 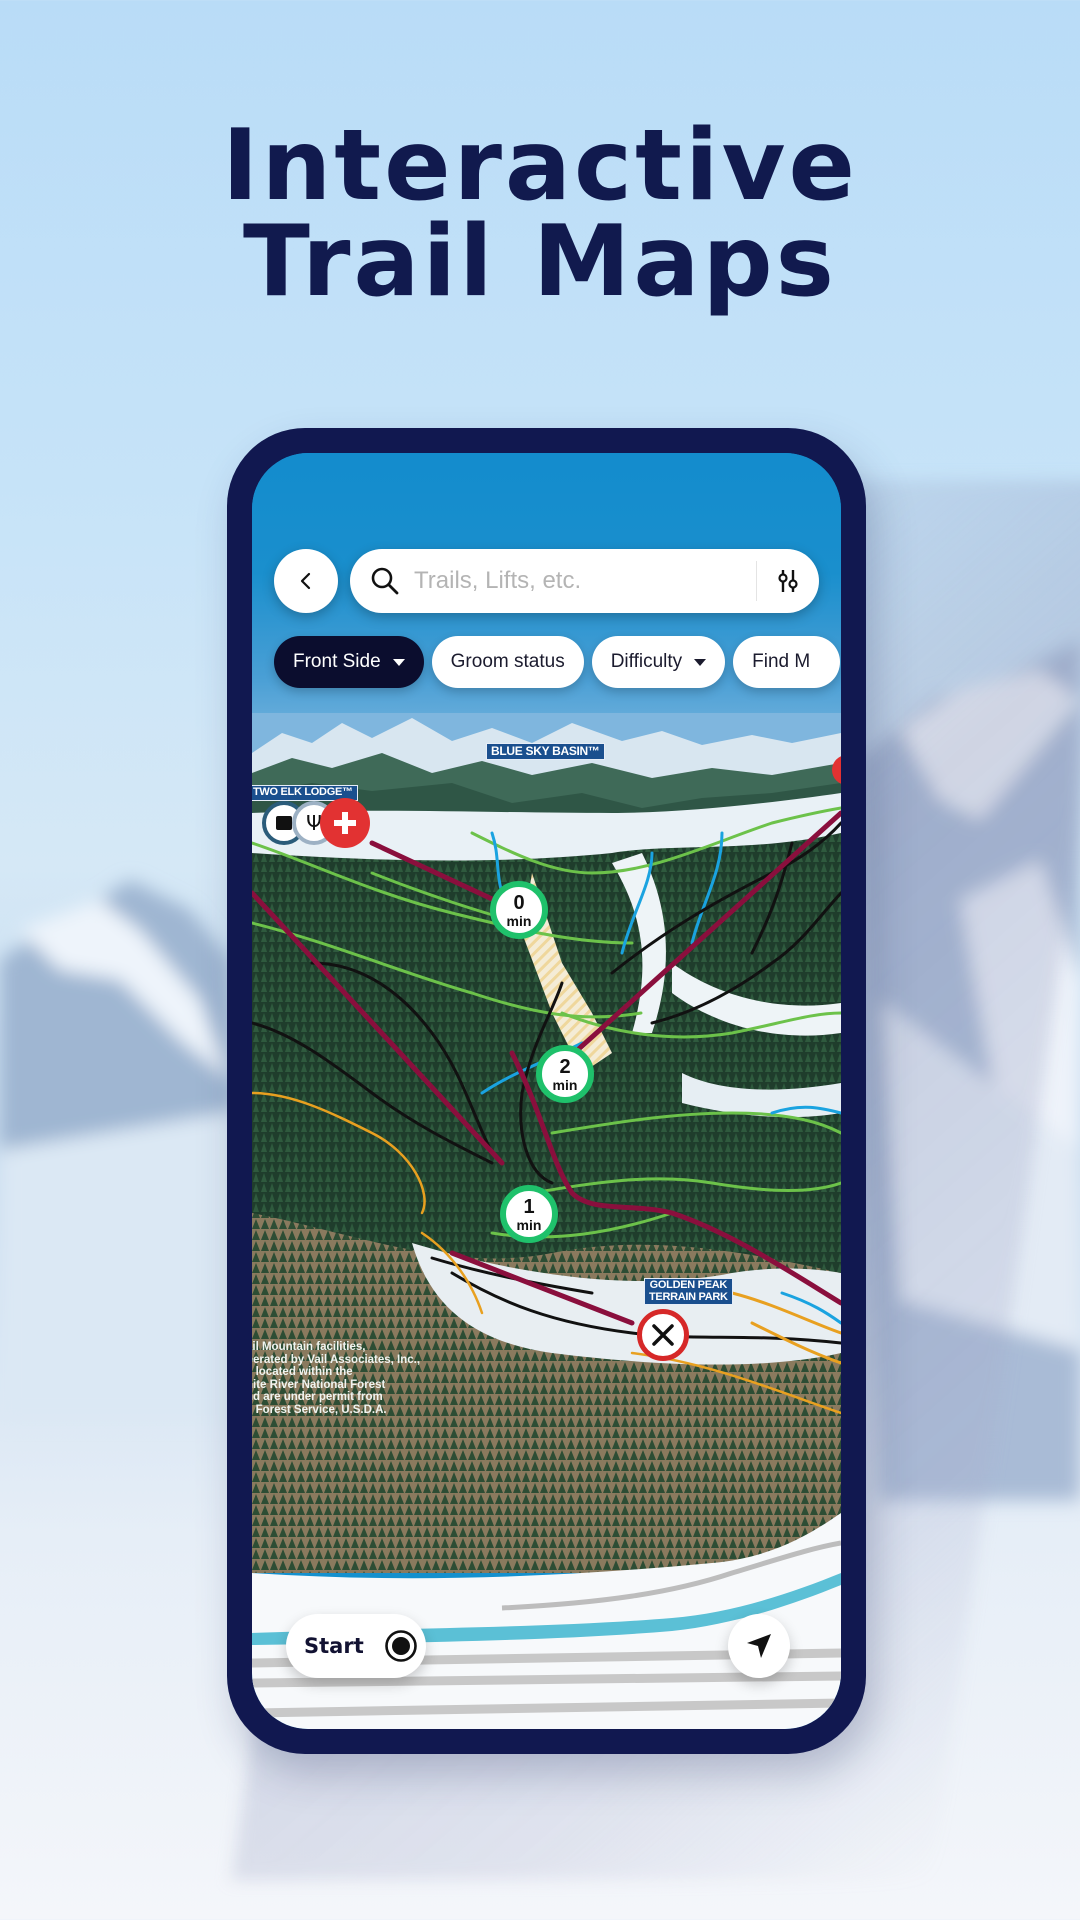 What do you see at coordinates (688, 1285) in the screenshot?
I see `golden-peak-line-1: GOLDEN PEAK` at bounding box center [688, 1285].